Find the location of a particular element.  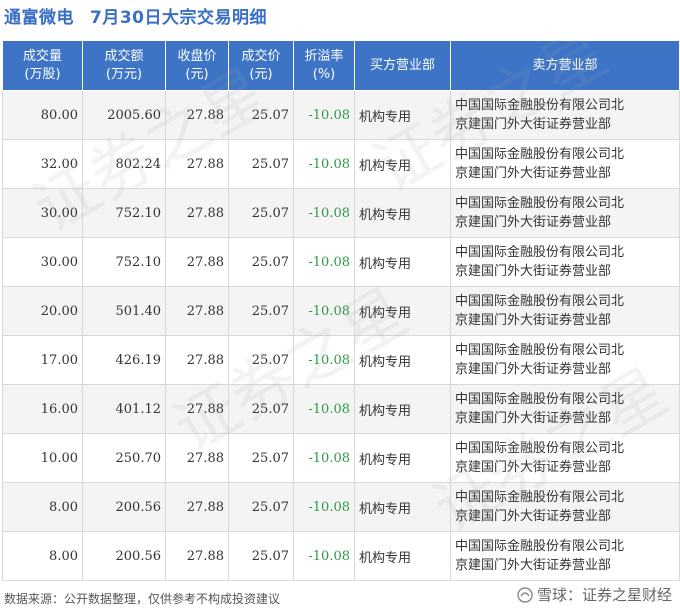

amount-cell: 802.24 is located at coordinates (124, 164).